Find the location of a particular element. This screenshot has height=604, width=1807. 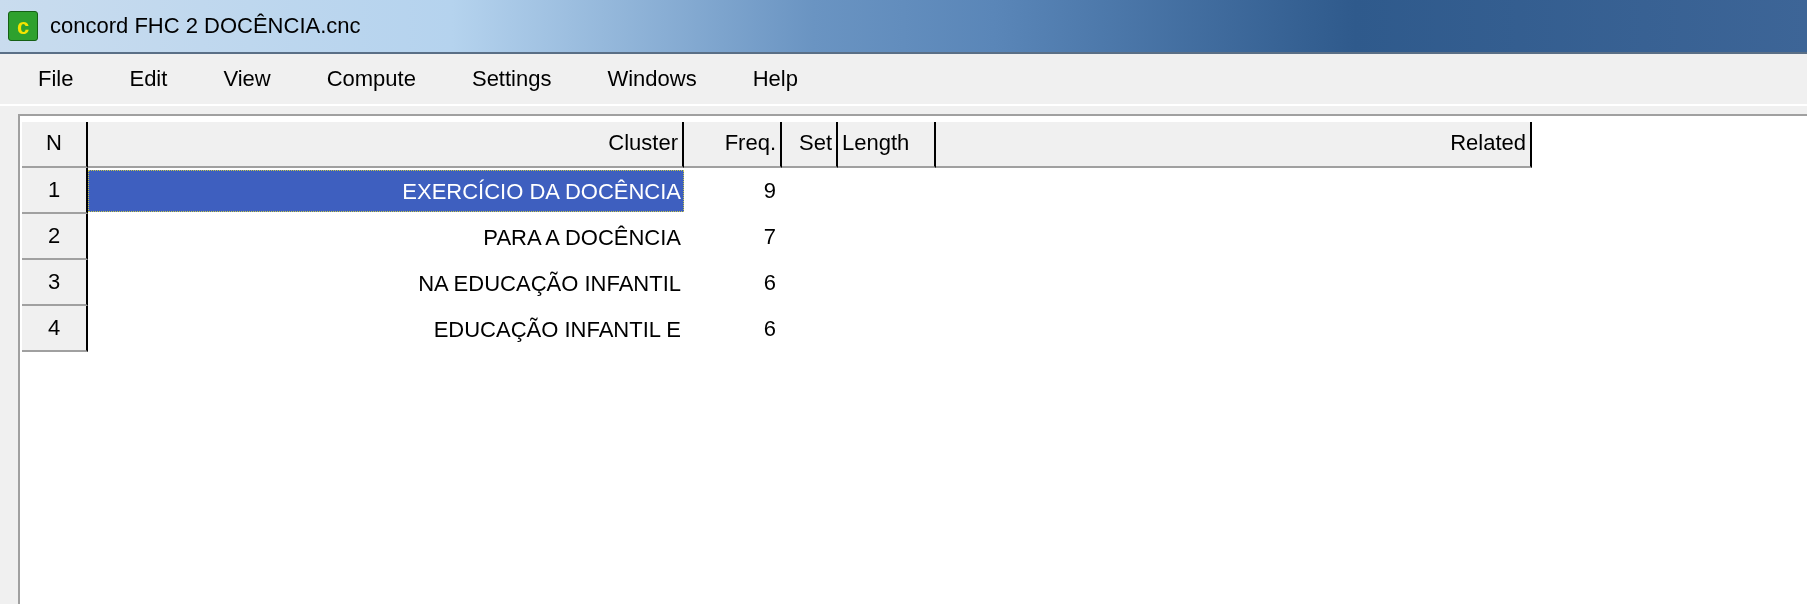

app-icon: c is located at coordinates (23, 26).